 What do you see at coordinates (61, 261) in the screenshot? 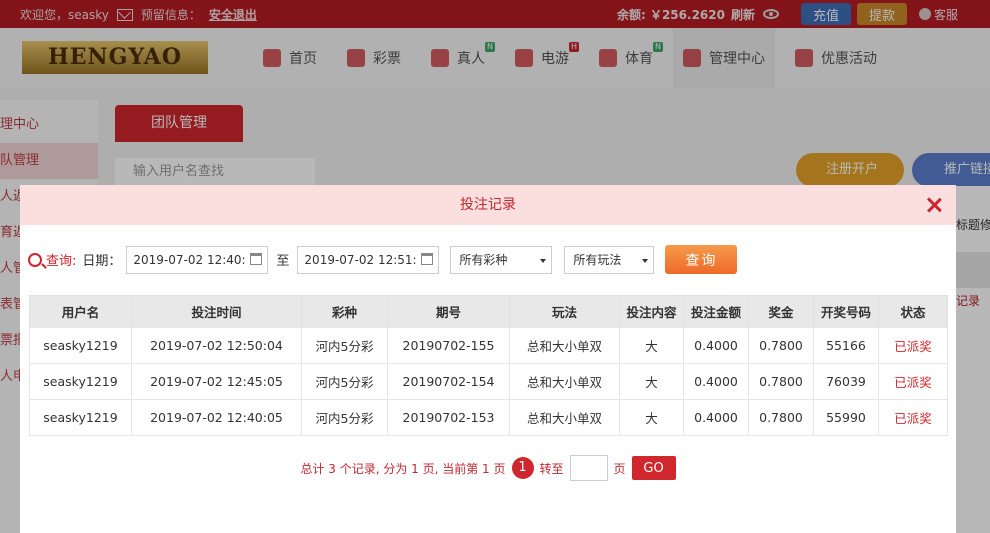
I see `query-label: 查询:` at bounding box center [61, 261].